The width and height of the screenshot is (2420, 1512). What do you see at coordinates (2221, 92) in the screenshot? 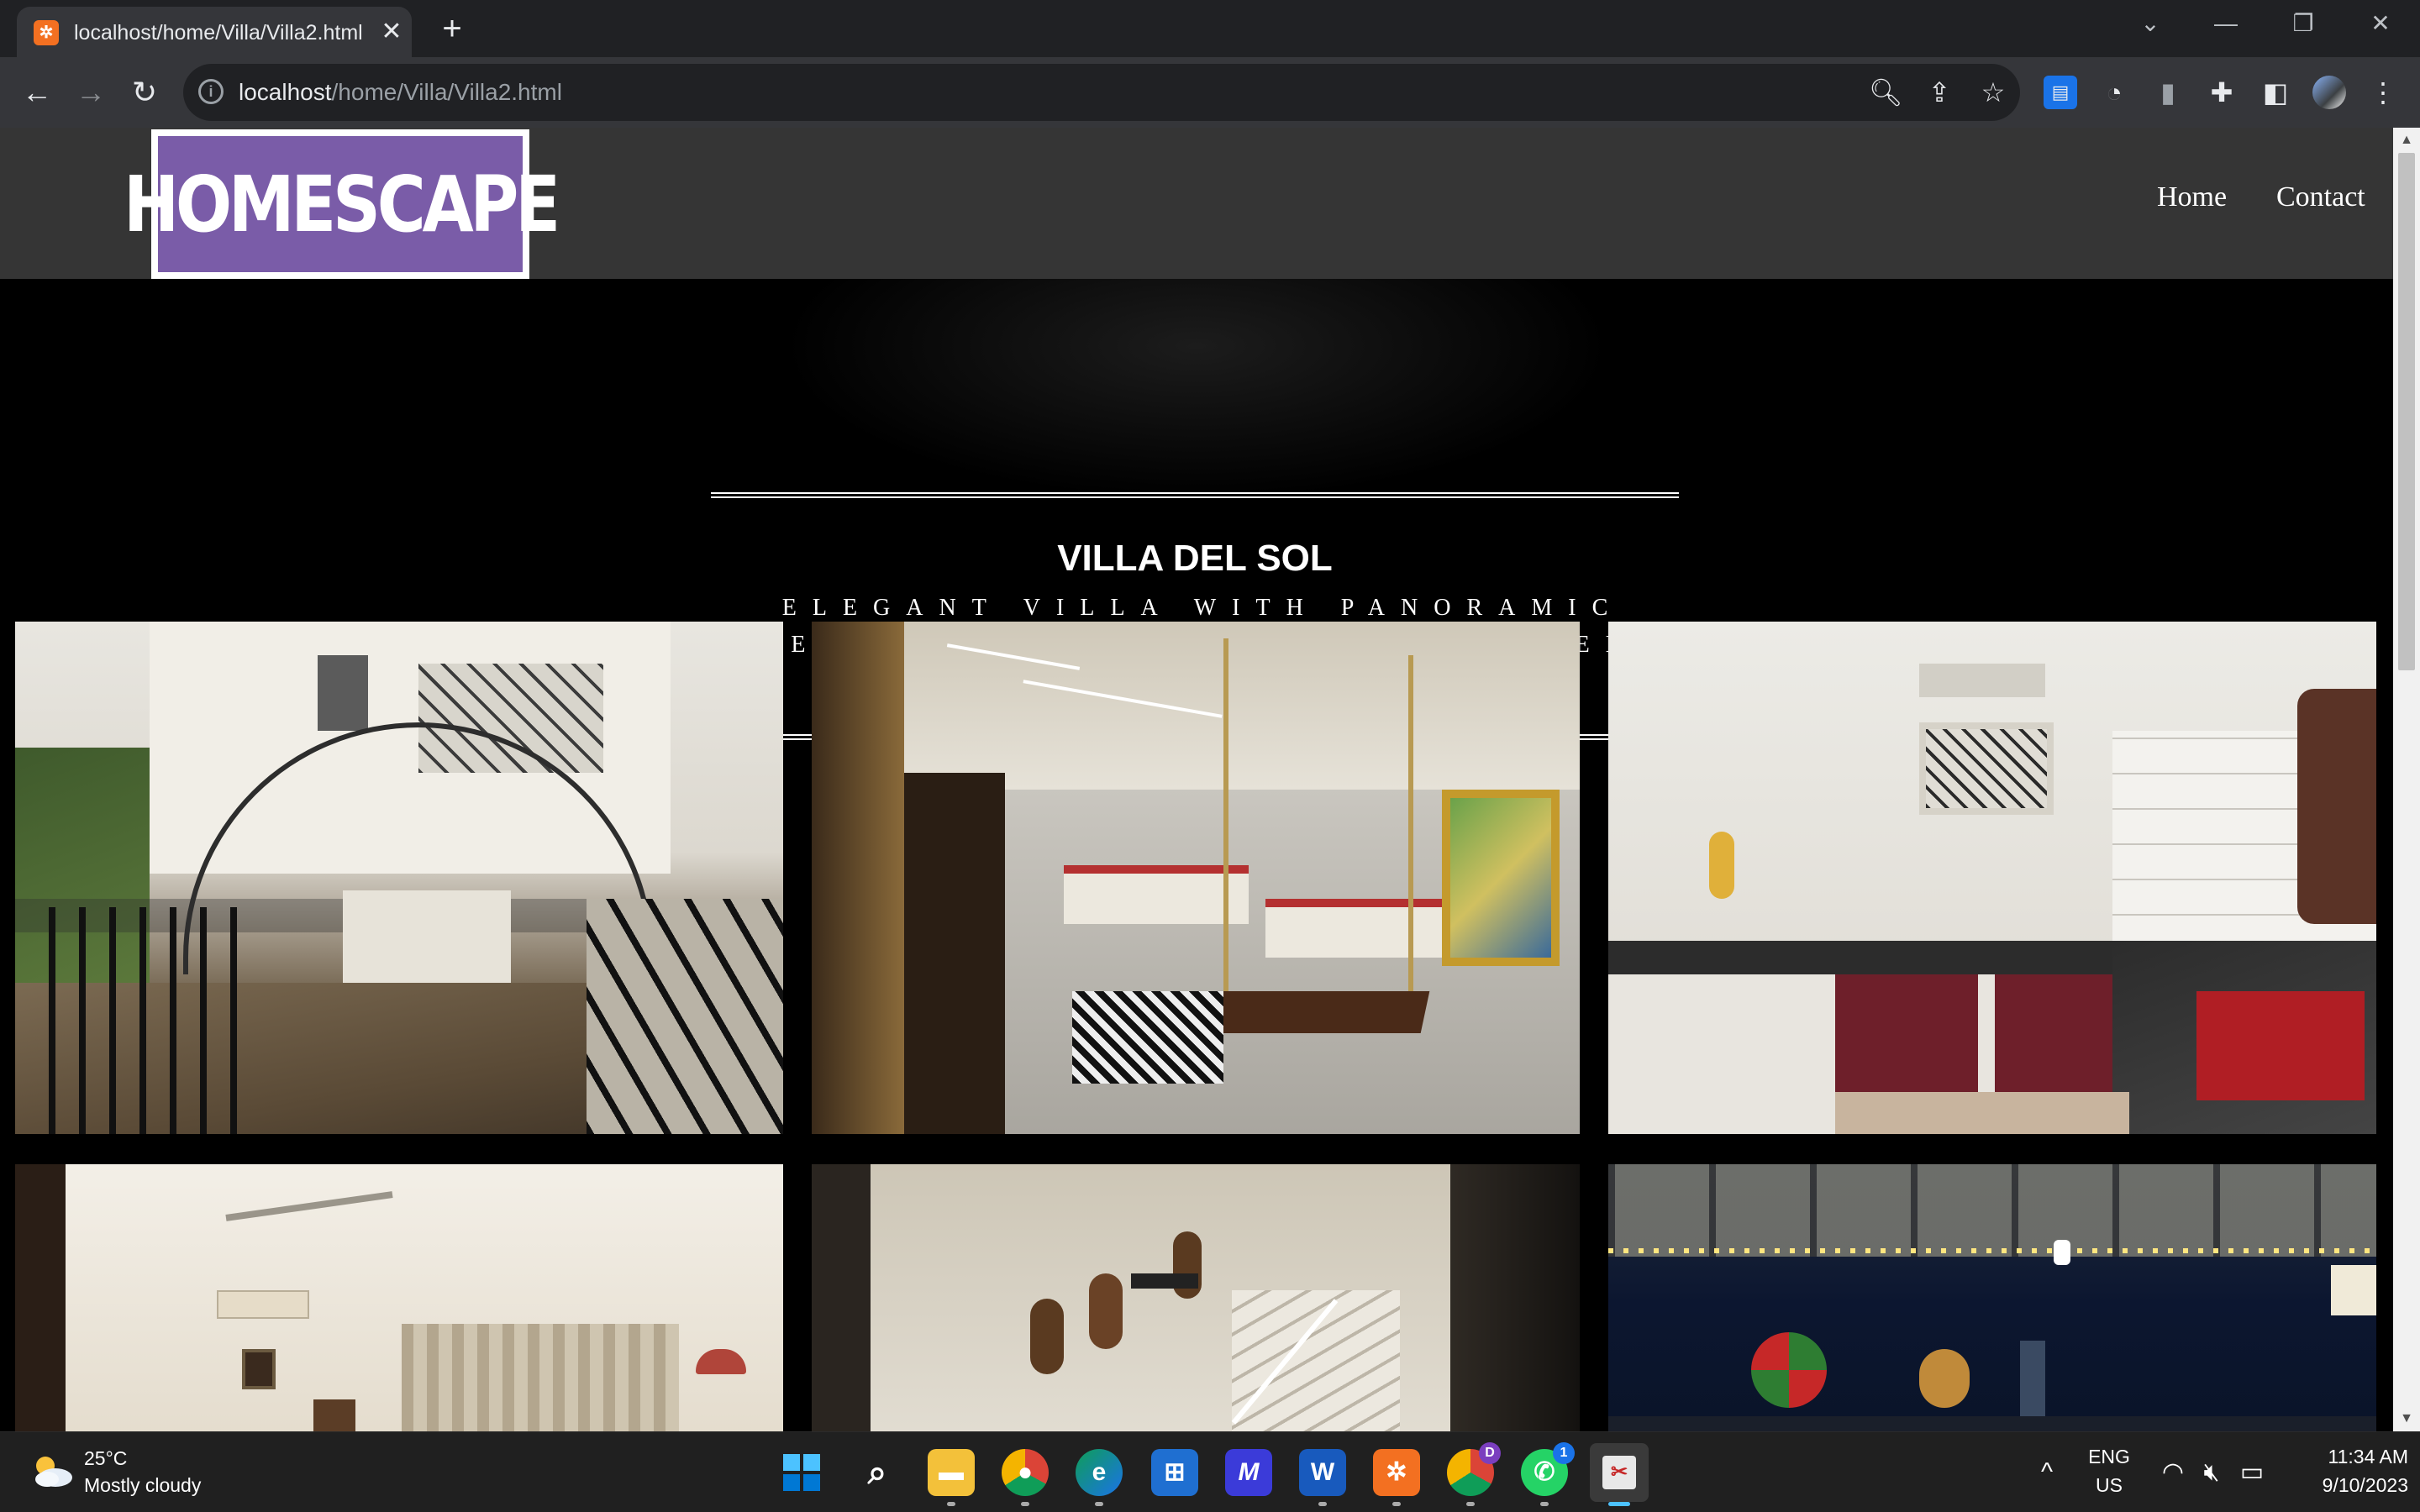
I see `extensions-puzzle-icon: ✚` at bounding box center [2221, 92].